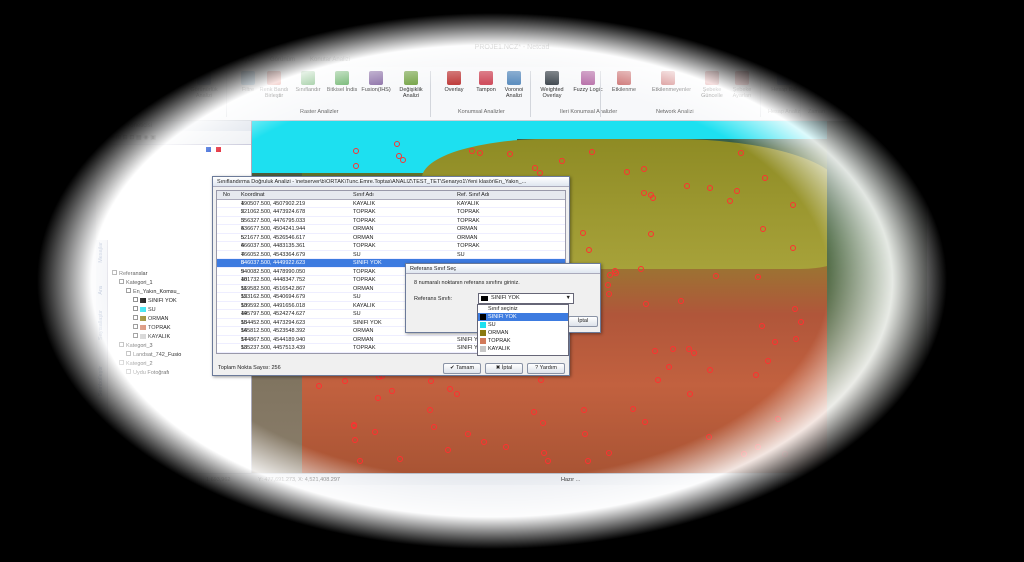  I want to click on table-row: 6 466037.500, 4483135.361 TOPRAK TOPRAK, so click(391, 246).